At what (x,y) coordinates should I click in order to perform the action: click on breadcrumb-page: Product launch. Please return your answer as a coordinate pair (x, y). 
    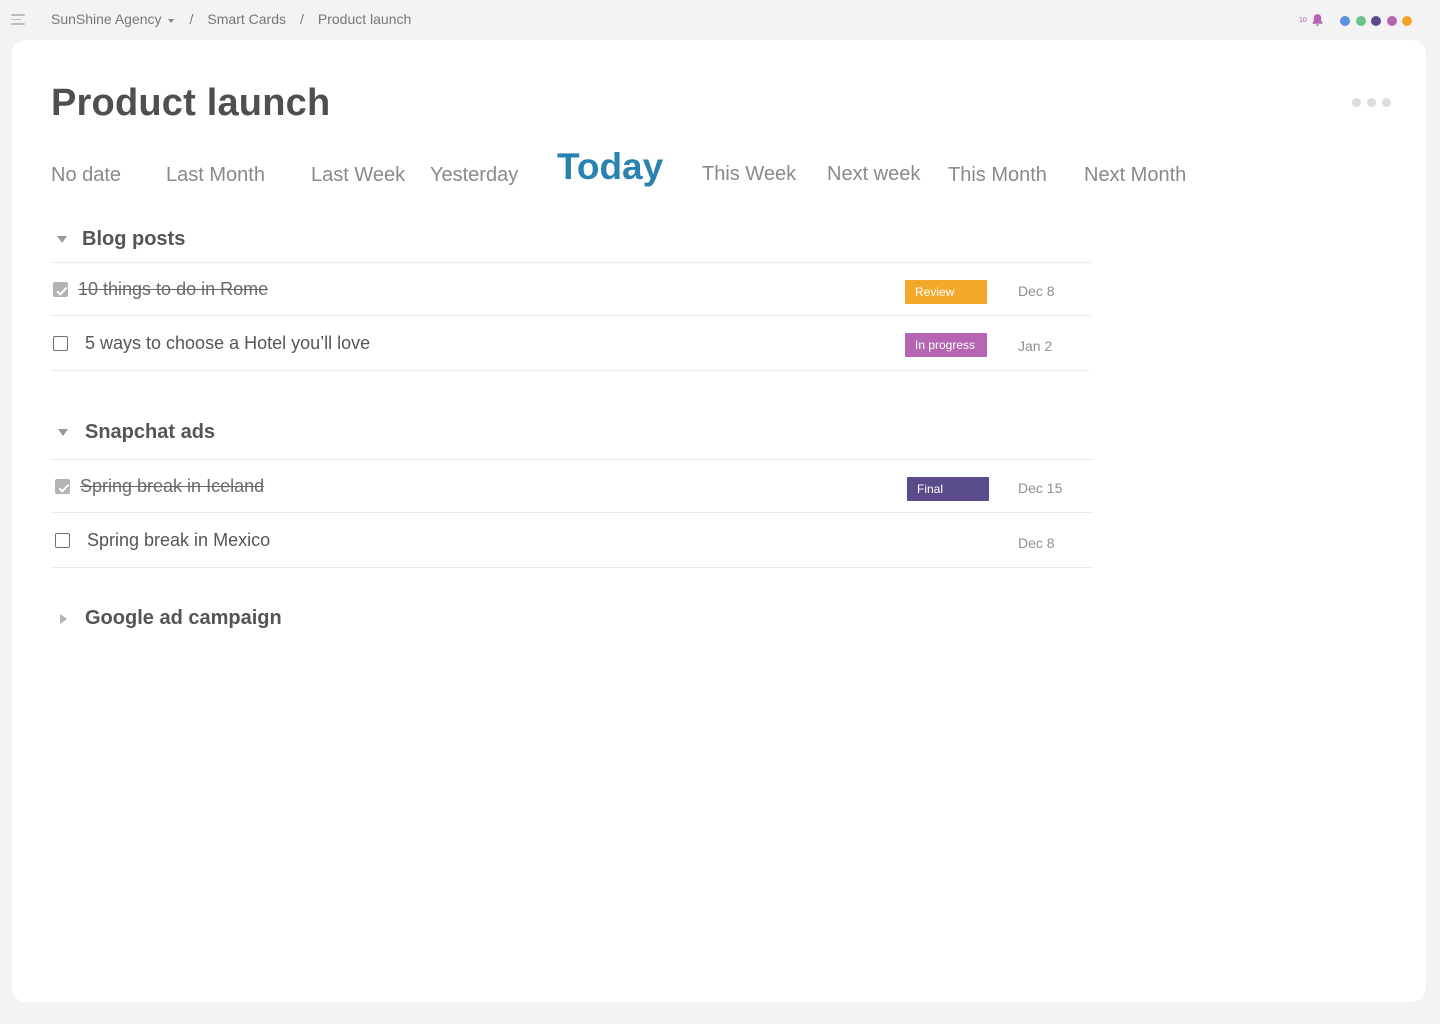
    Looking at the image, I should click on (364, 19).